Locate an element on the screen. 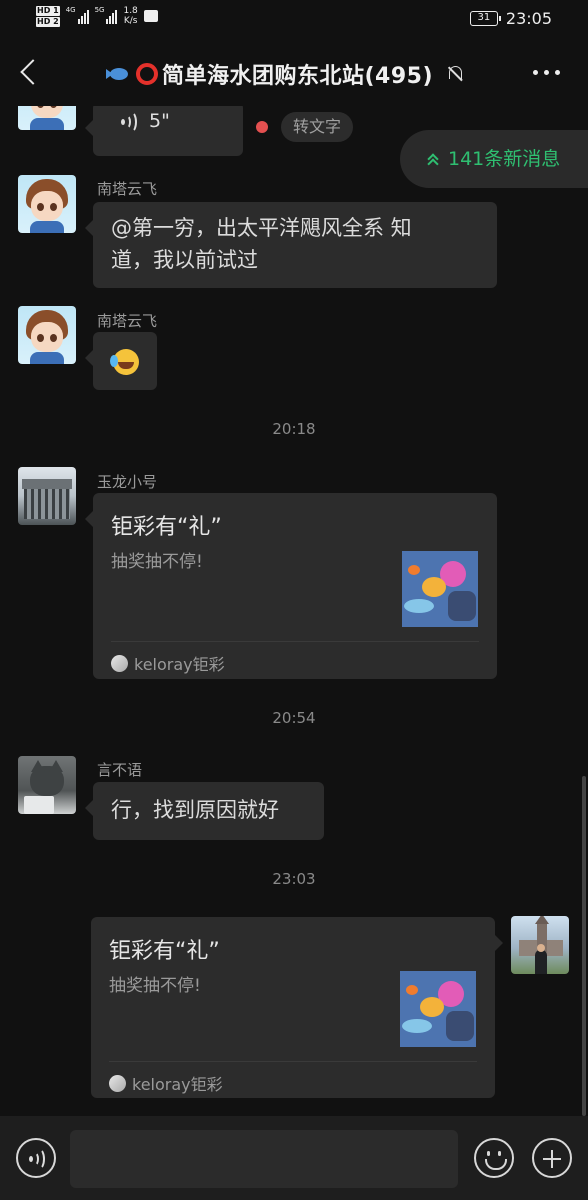 The image size is (588, 1200). emoji-icon is located at coordinates (494, 1158).